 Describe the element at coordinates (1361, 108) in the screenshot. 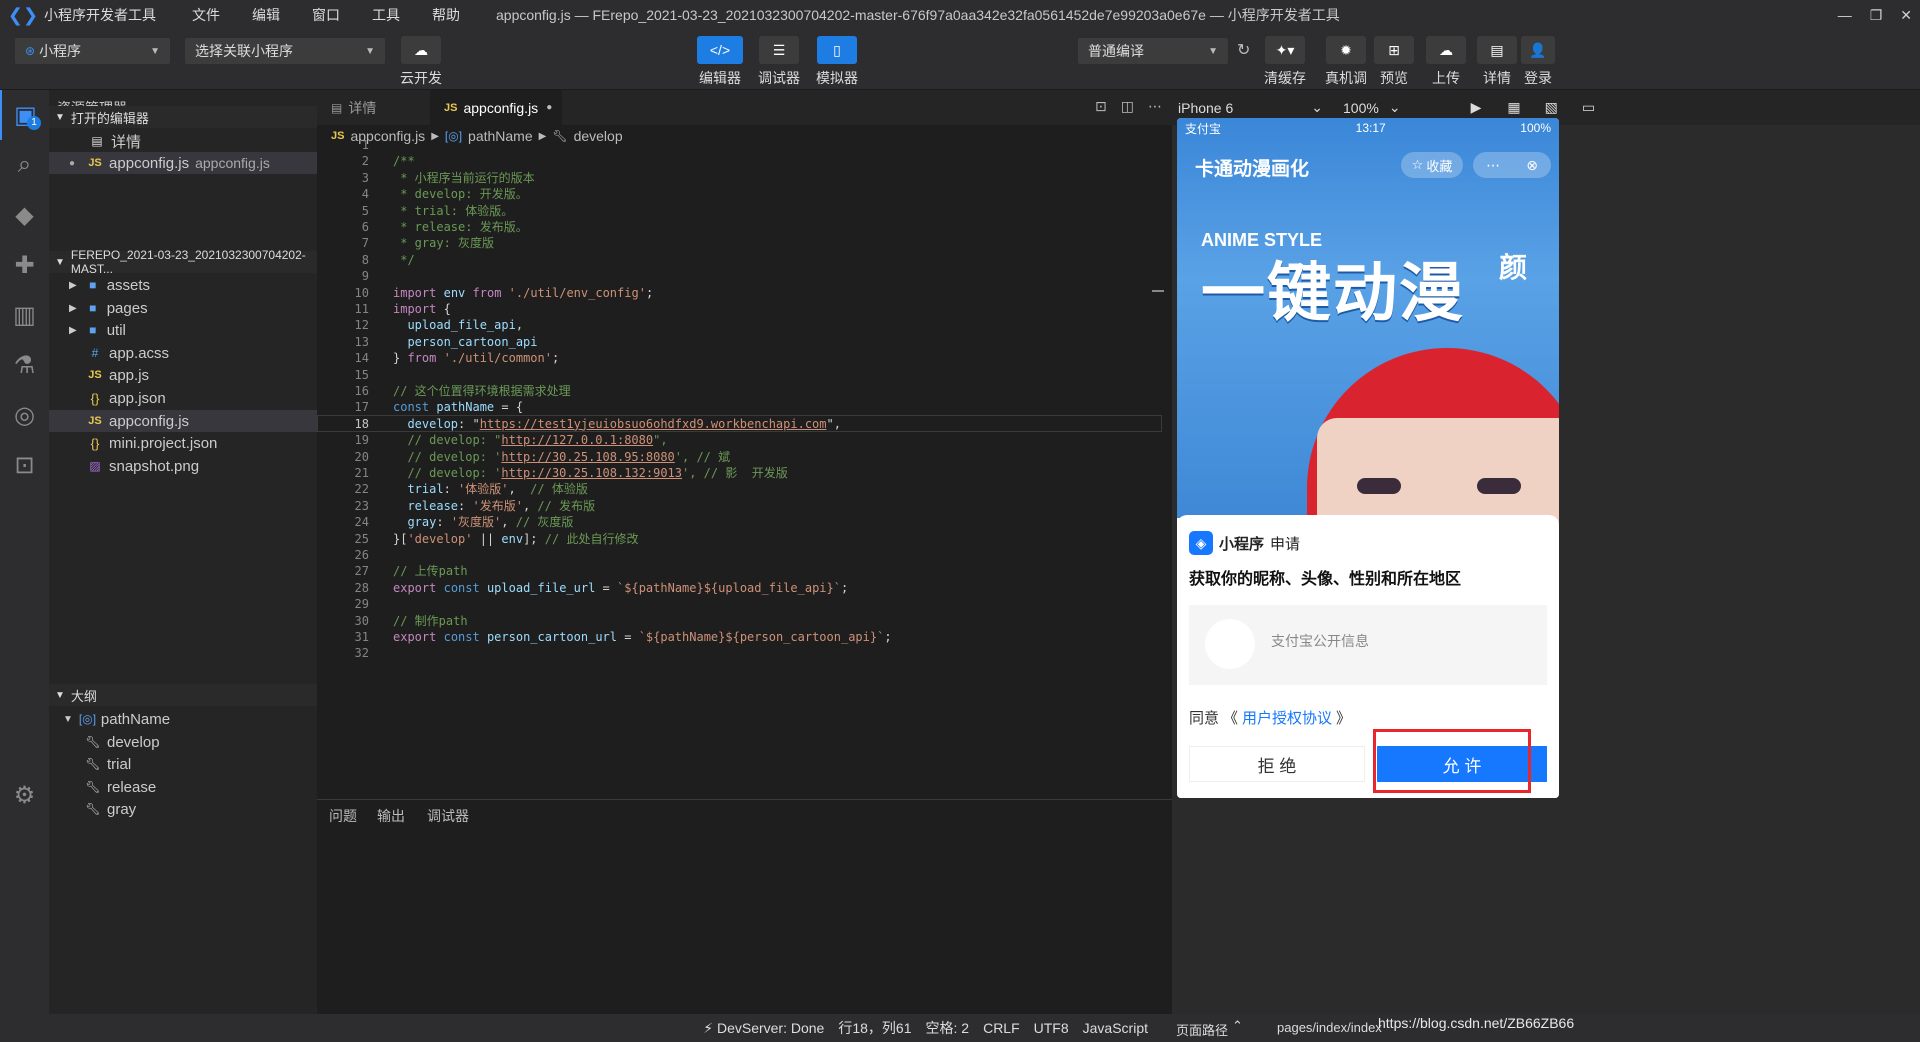

I see `zoom-select: 100%` at that location.